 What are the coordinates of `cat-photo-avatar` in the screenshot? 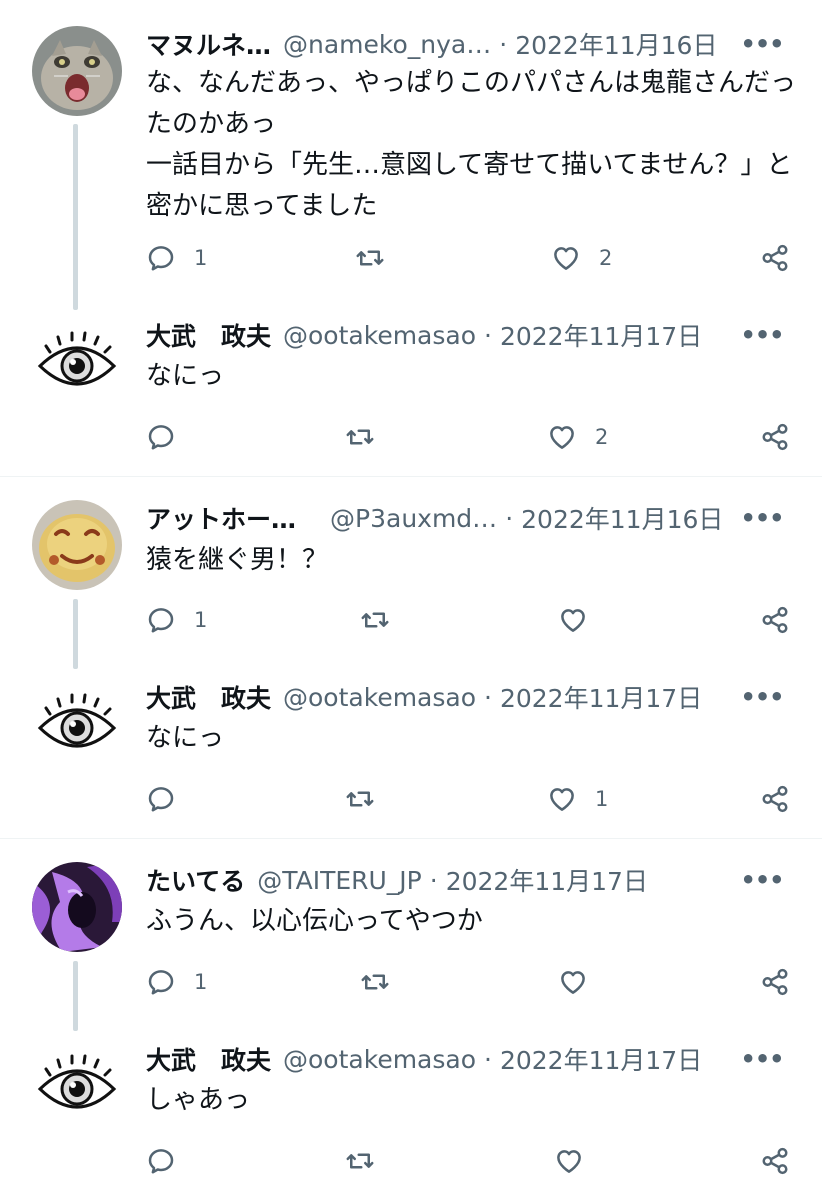 It's located at (77, 71).